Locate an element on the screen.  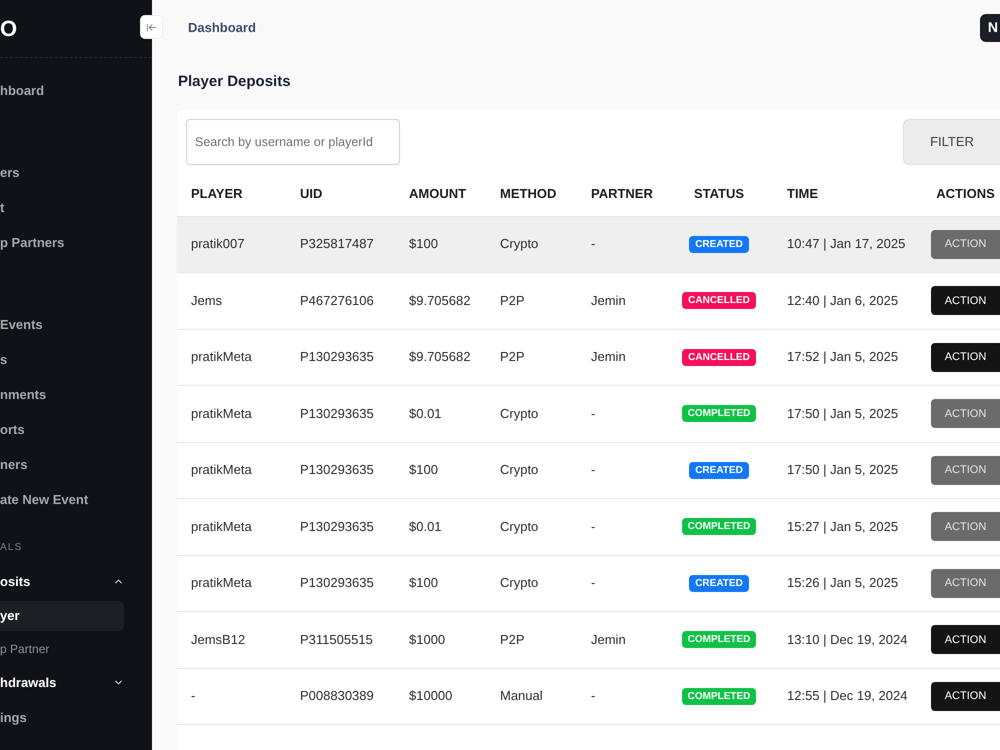
amount-cell: $1000 is located at coordinates (427, 639).